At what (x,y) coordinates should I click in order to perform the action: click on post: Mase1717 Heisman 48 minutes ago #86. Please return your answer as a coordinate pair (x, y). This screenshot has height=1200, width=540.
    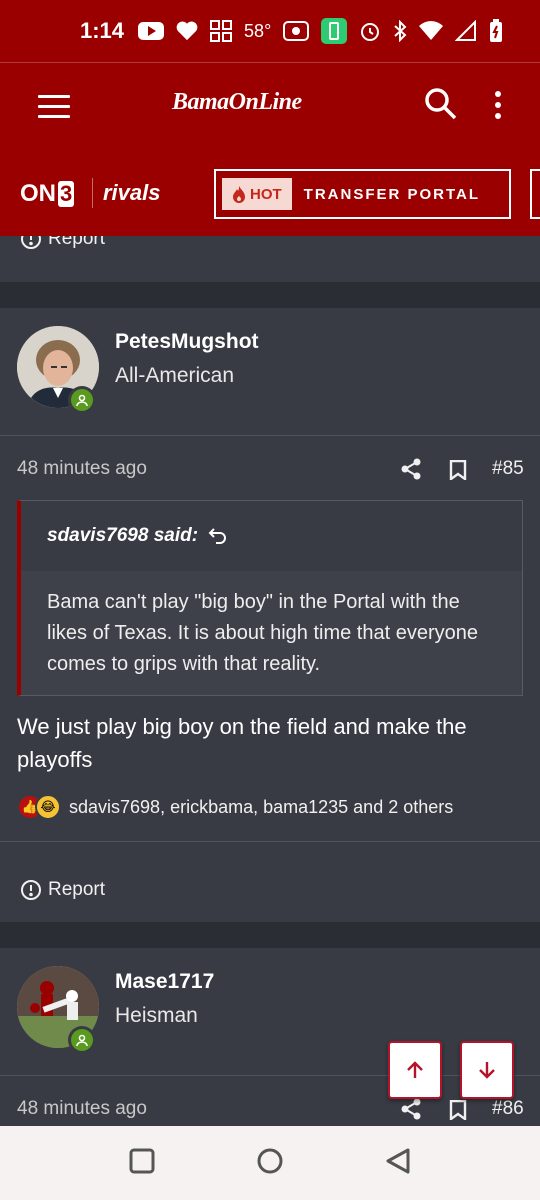
    Looking at the image, I should click on (270, 1037).